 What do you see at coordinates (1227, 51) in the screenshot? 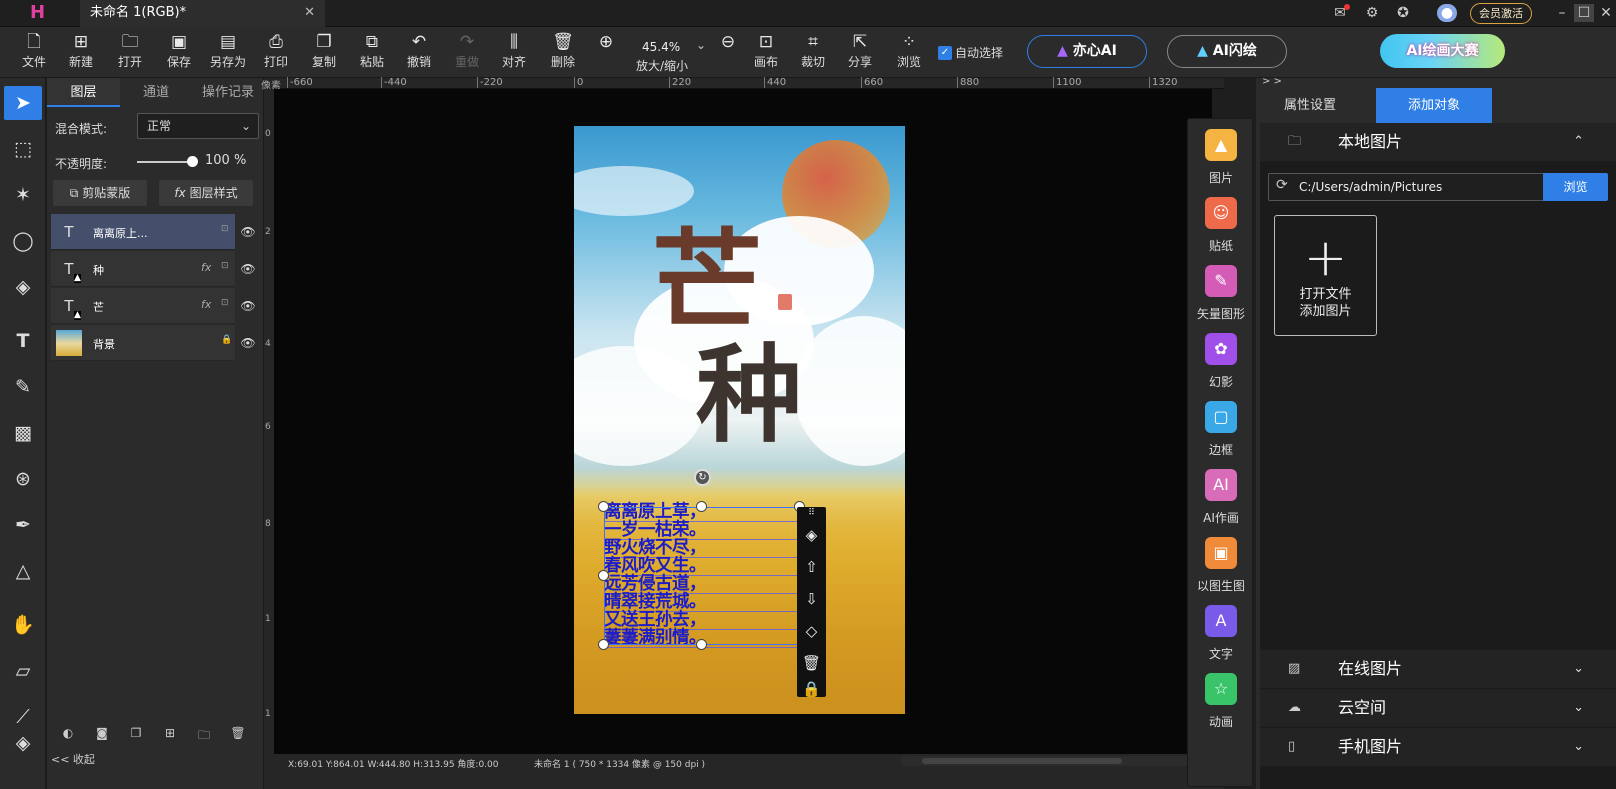
I see `ai-flash-button: ▲ AI闪绘` at bounding box center [1227, 51].